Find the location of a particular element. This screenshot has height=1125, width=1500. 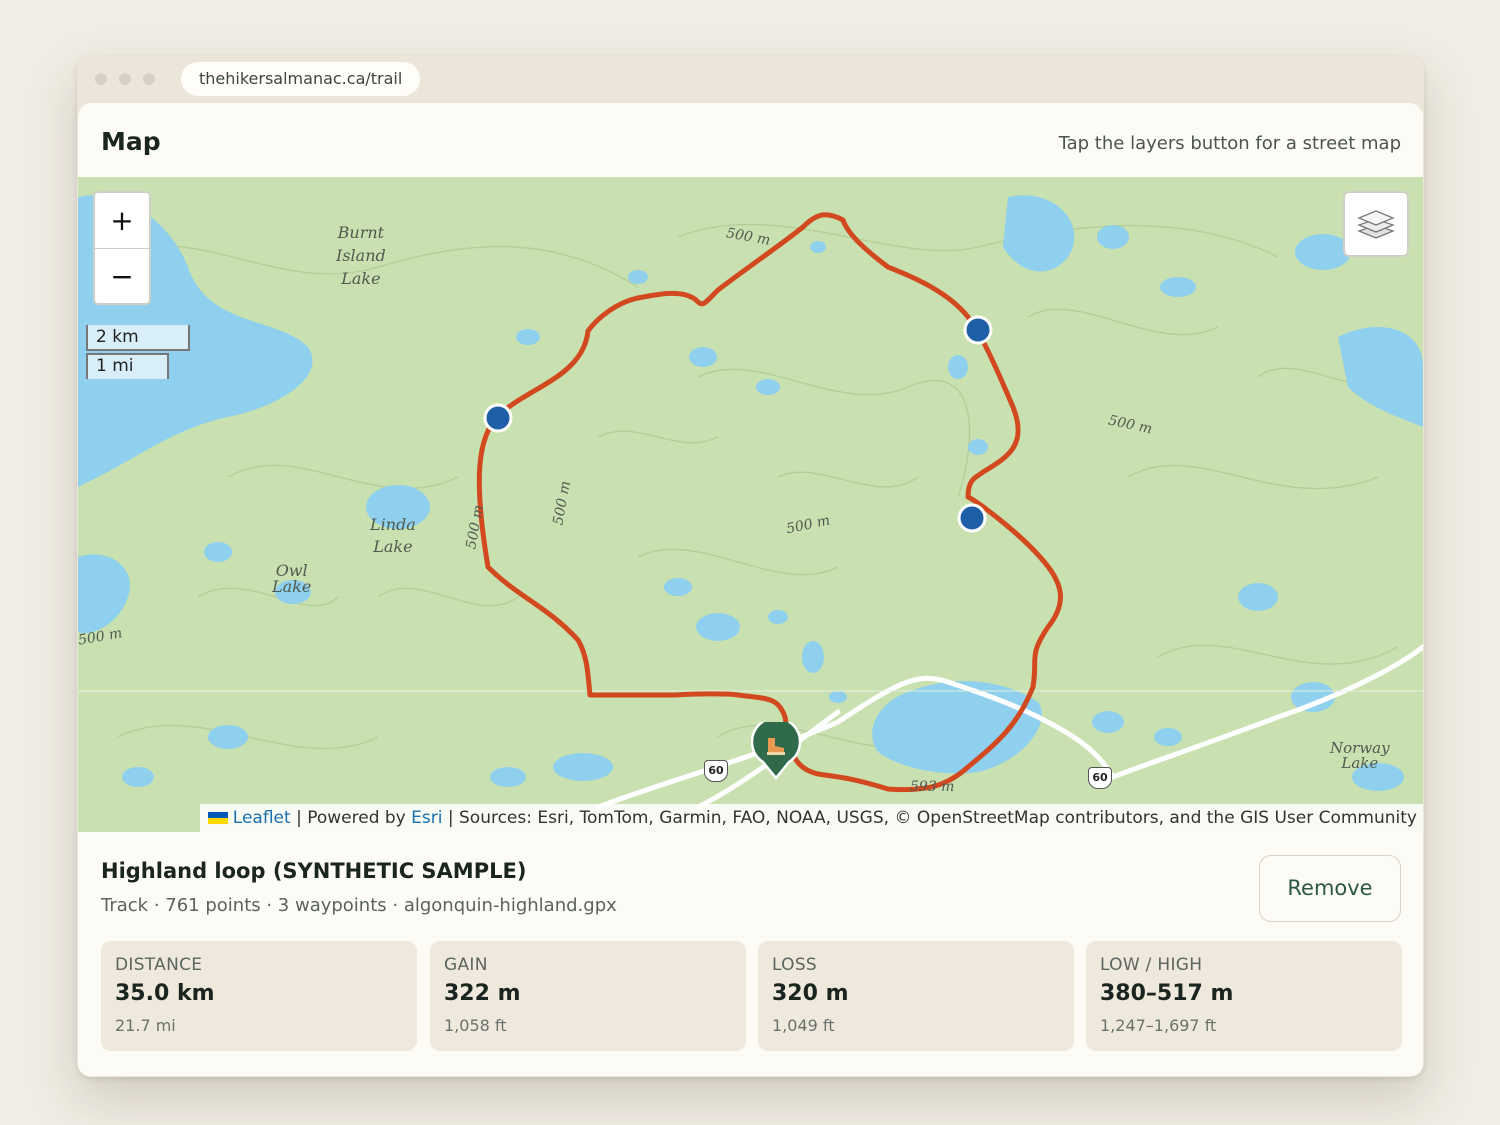

track-title: Highland loop (SYNTHETIC SAMPLE) is located at coordinates (314, 871).